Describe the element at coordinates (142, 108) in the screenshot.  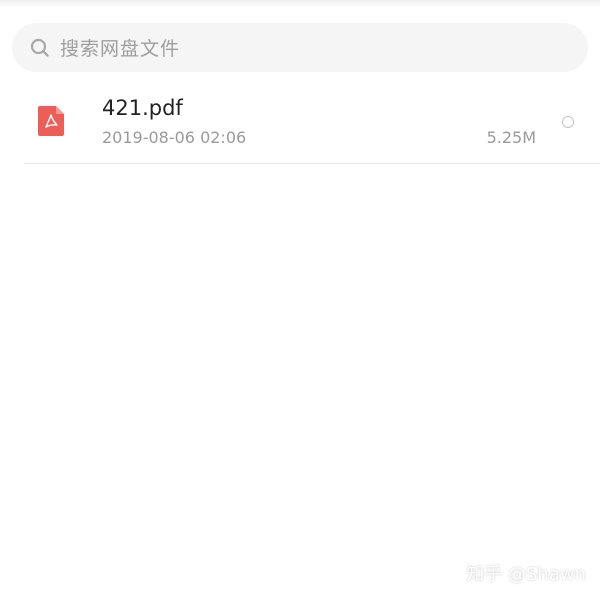
I see `file-name: 421.pdf` at that location.